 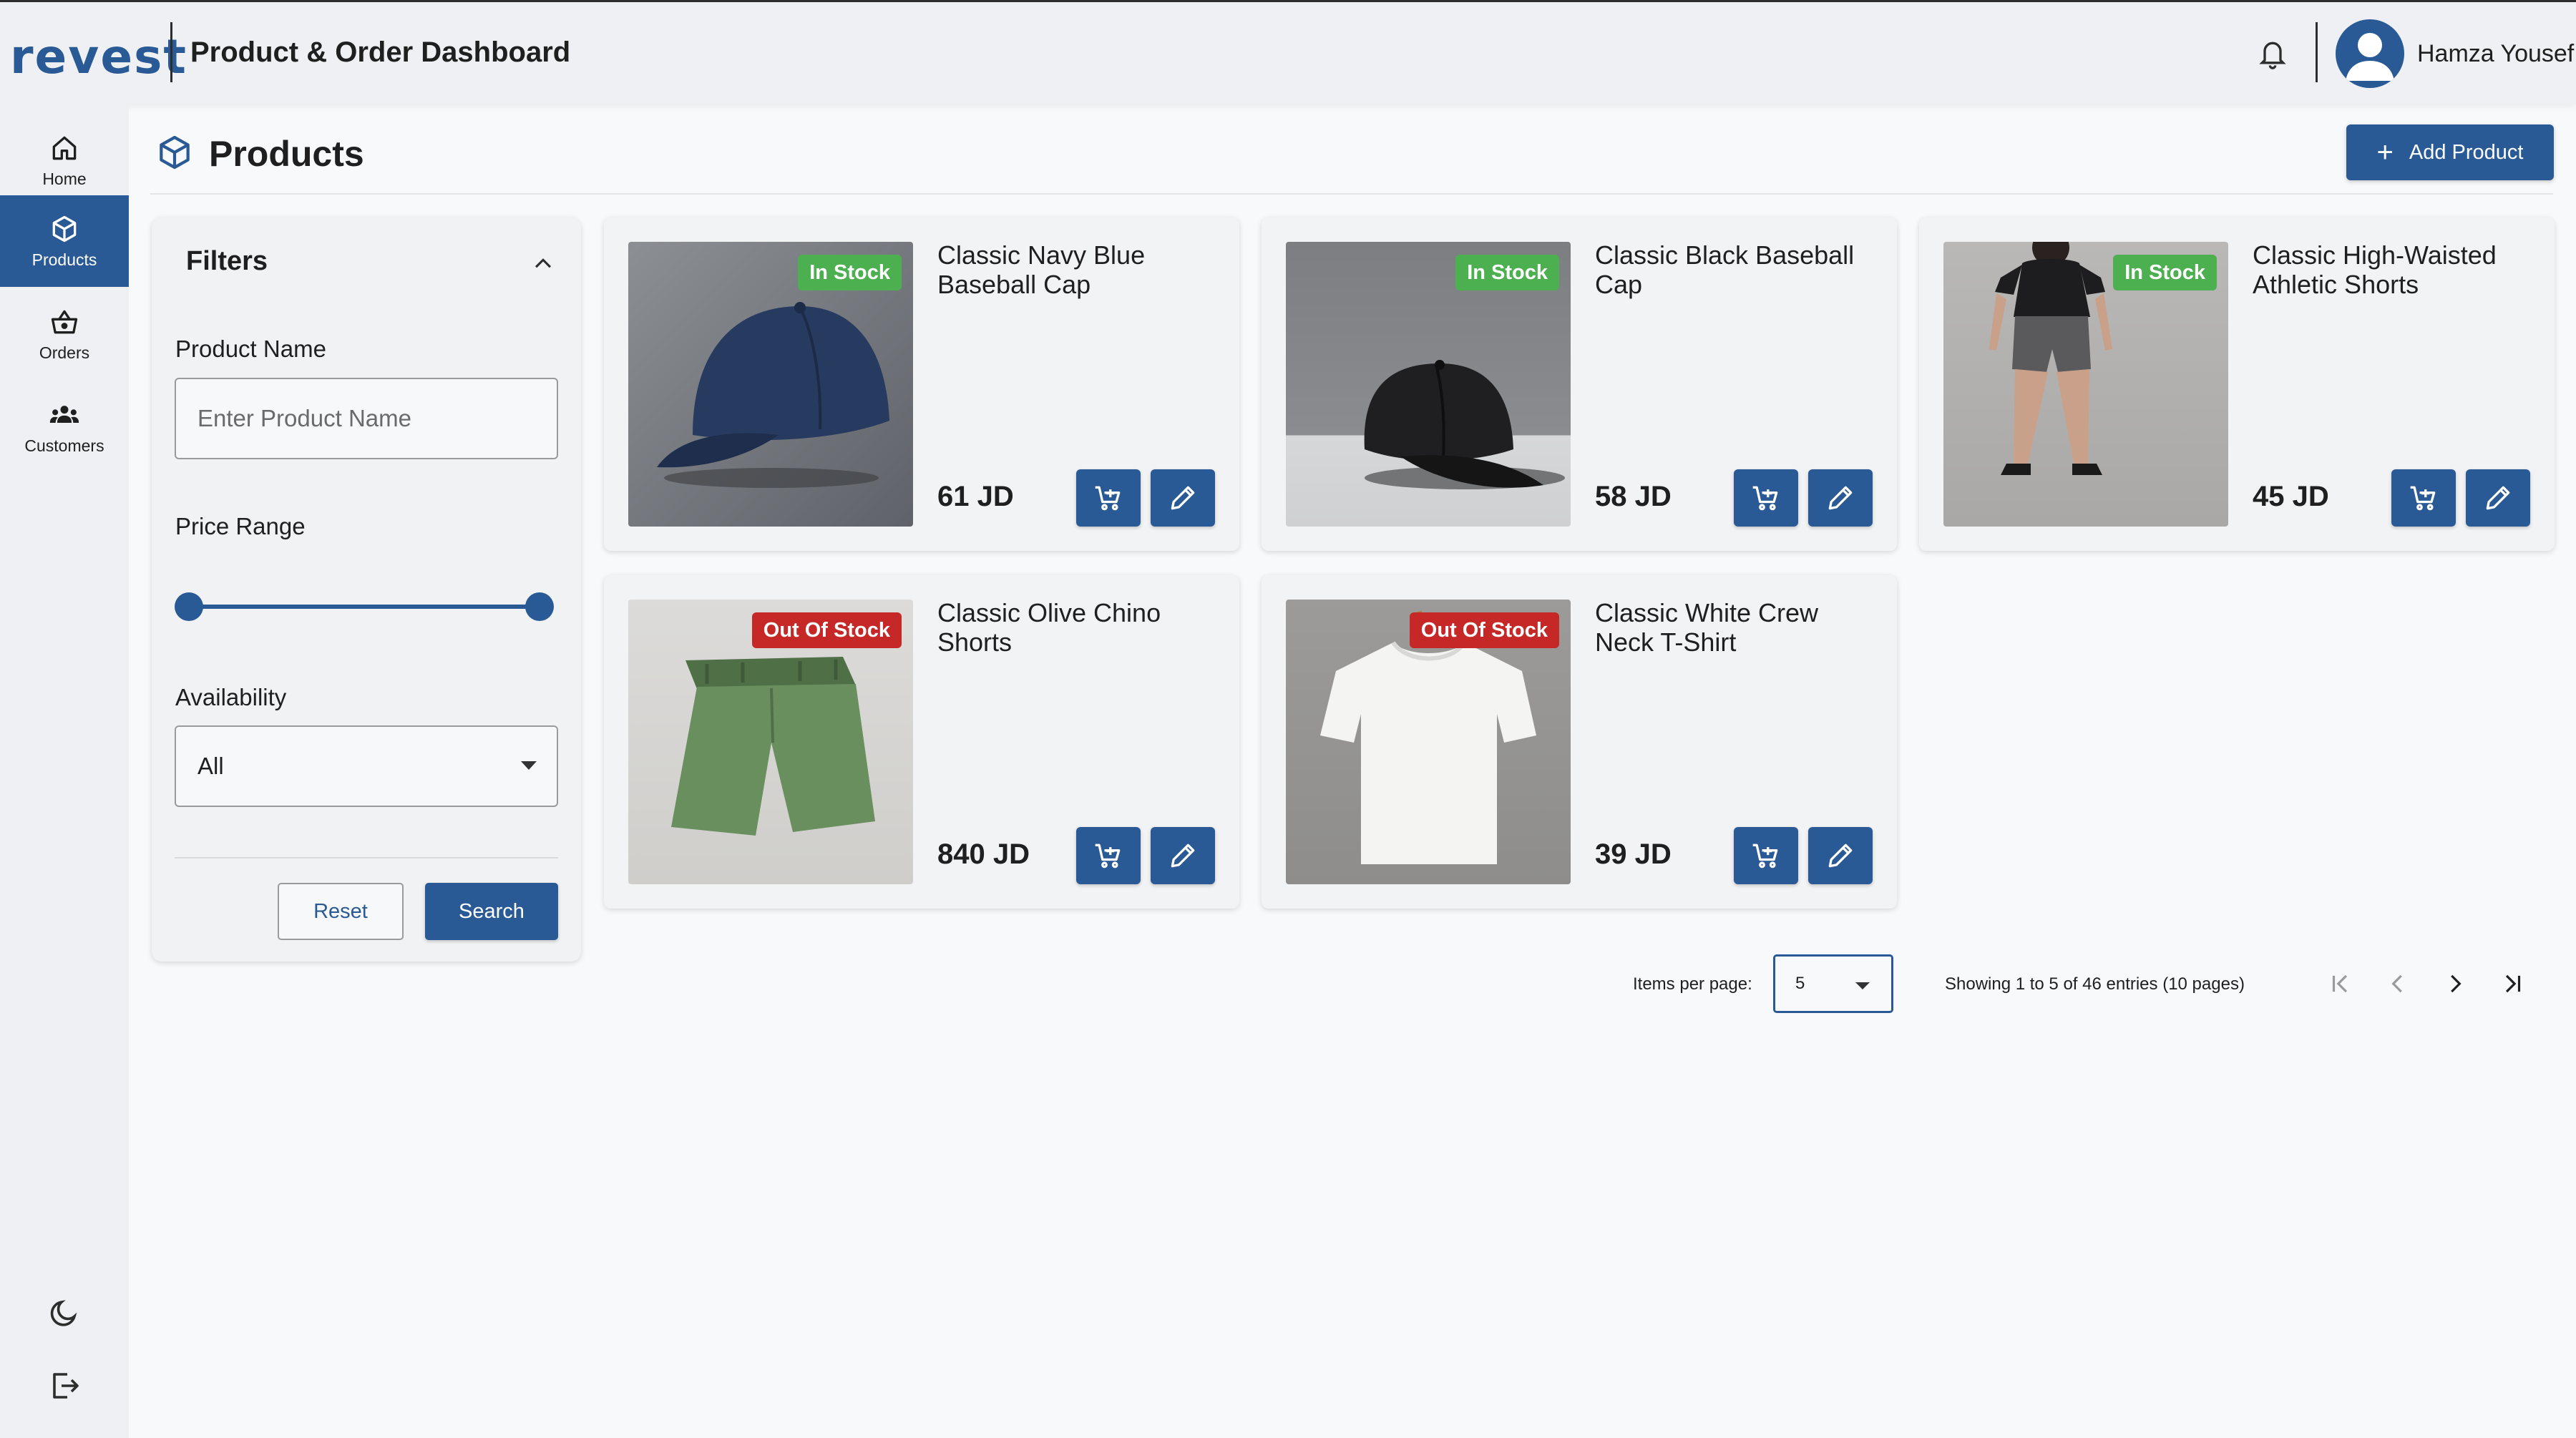 I want to click on people-icon, so click(x=64, y=414).